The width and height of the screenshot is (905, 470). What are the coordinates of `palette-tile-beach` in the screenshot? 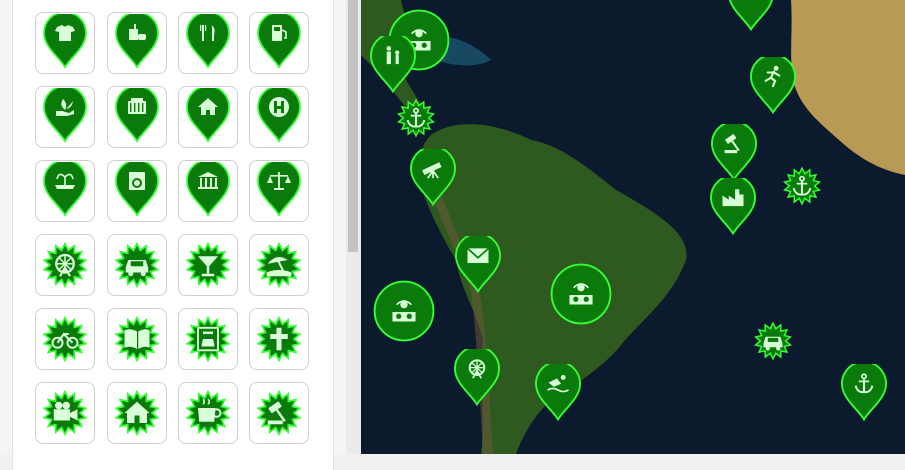 It's located at (279, 265).